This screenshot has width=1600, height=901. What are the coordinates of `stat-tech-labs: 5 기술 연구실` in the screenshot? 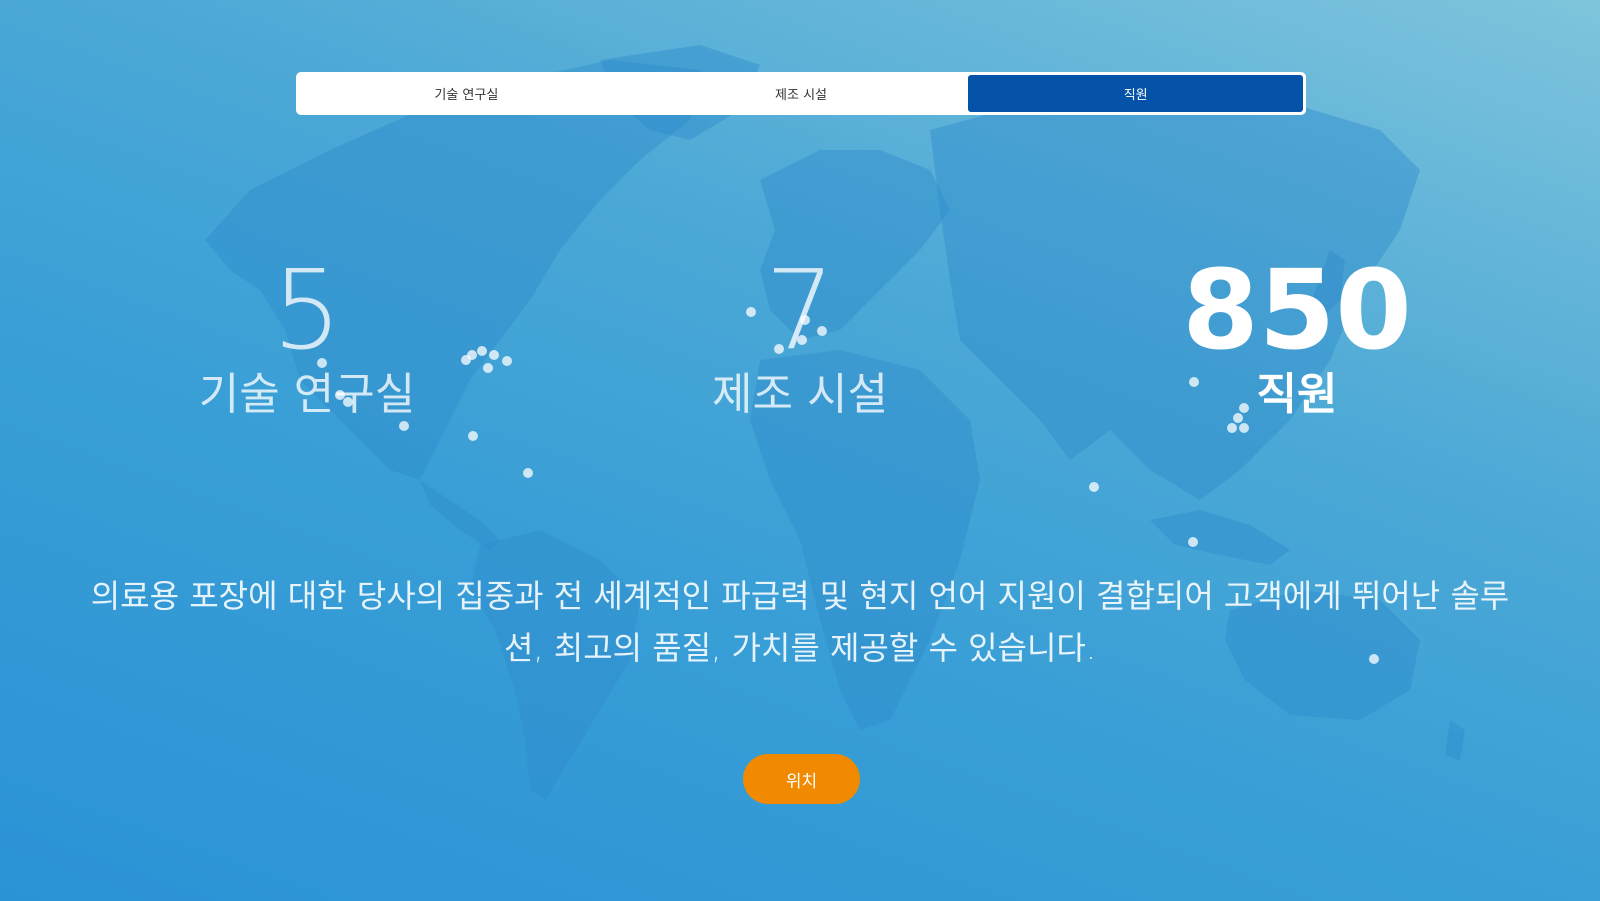 It's located at (307, 339).